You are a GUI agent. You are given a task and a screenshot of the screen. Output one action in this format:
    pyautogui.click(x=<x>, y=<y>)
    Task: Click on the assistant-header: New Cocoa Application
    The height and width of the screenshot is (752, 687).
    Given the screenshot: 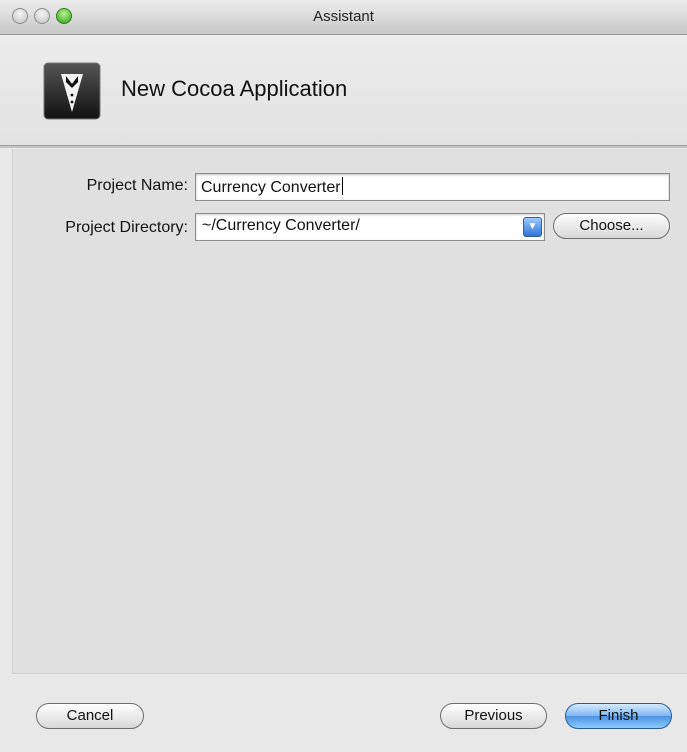 What is the action you would take?
    pyautogui.click(x=343, y=90)
    